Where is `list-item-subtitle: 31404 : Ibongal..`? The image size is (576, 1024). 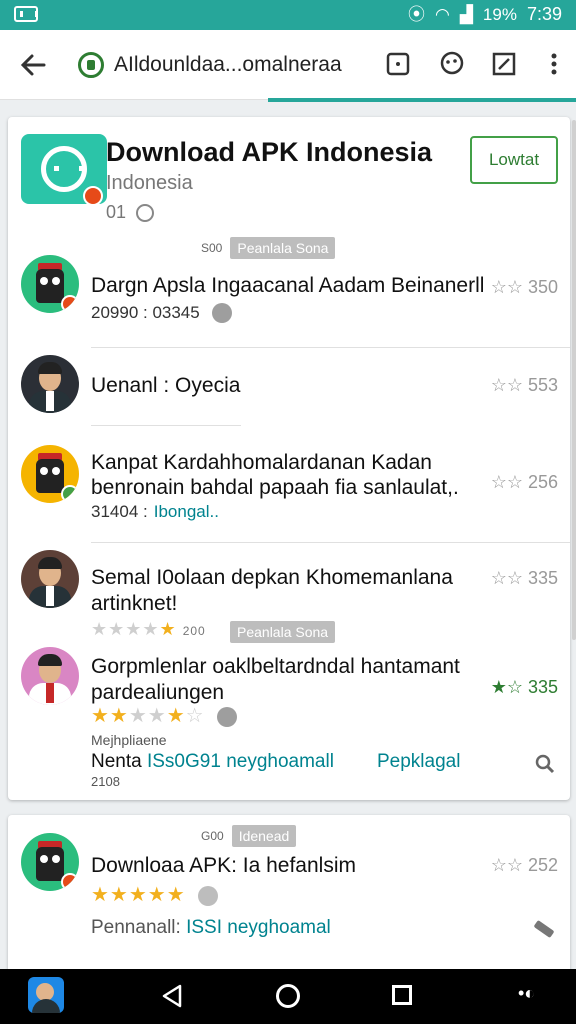
list-item-subtitle: 31404 : Ibongal.. is located at coordinates (155, 512).